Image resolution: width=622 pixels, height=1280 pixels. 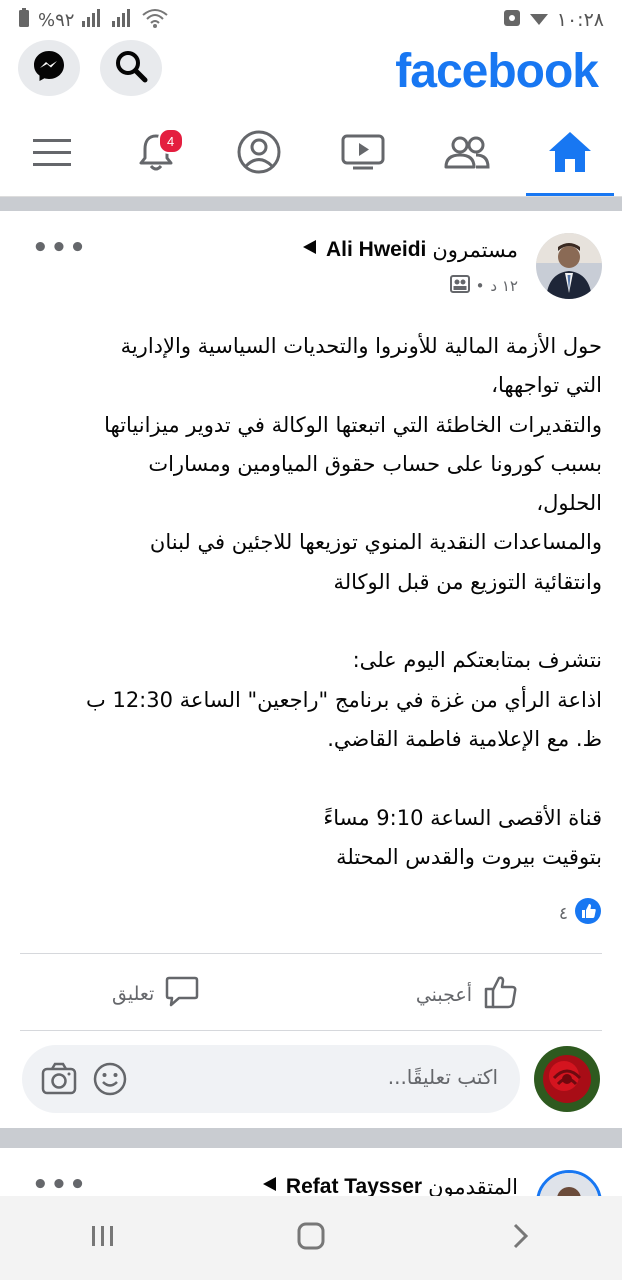 What do you see at coordinates (59, 1081) in the screenshot?
I see `camera-icon` at bounding box center [59, 1081].